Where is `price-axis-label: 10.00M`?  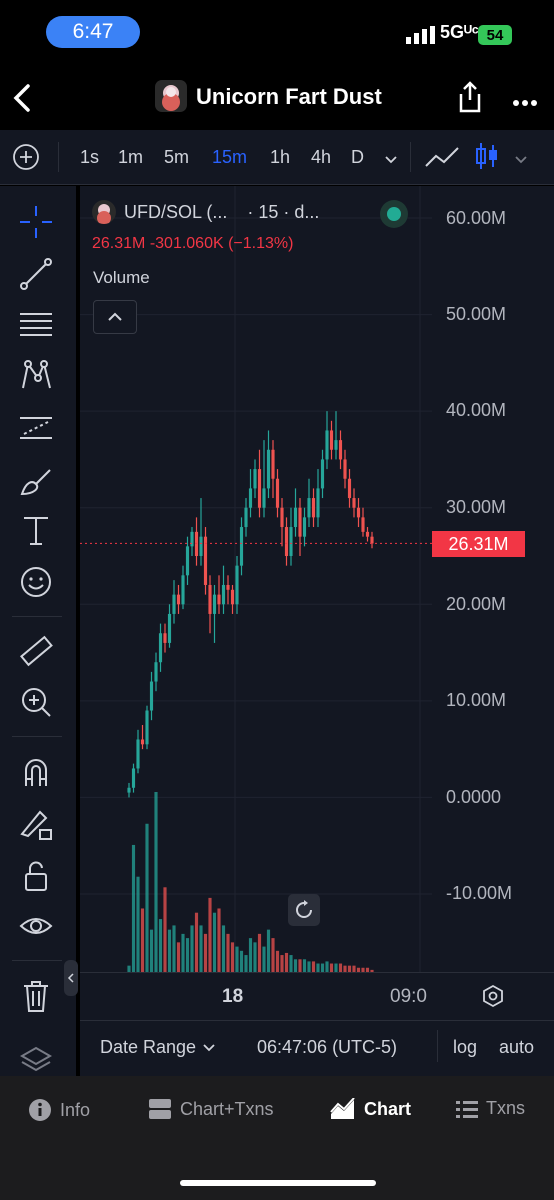
price-axis-label: 10.00M is located at coordinates (476, 700).